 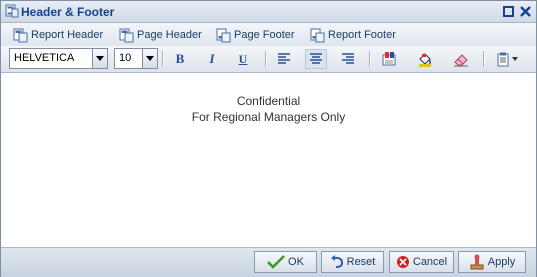 I want to click on align-left-button, so click(x=284, y=59).